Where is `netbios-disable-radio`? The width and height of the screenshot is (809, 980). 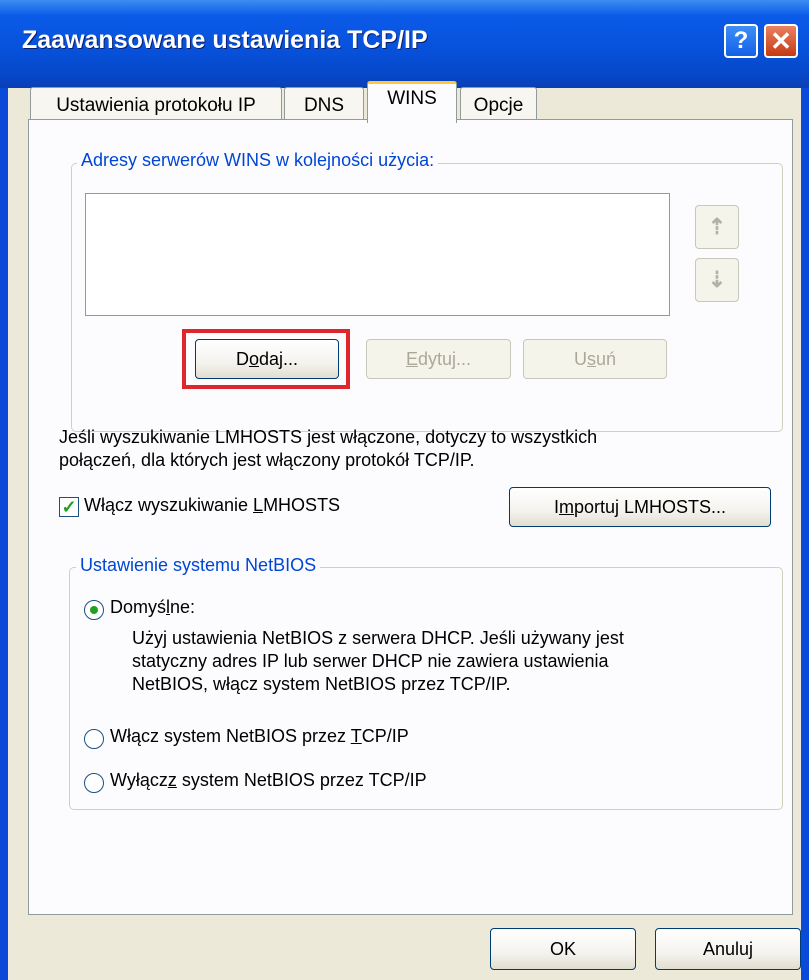
netbios-disable-radio is located at coordinates (94, 783).